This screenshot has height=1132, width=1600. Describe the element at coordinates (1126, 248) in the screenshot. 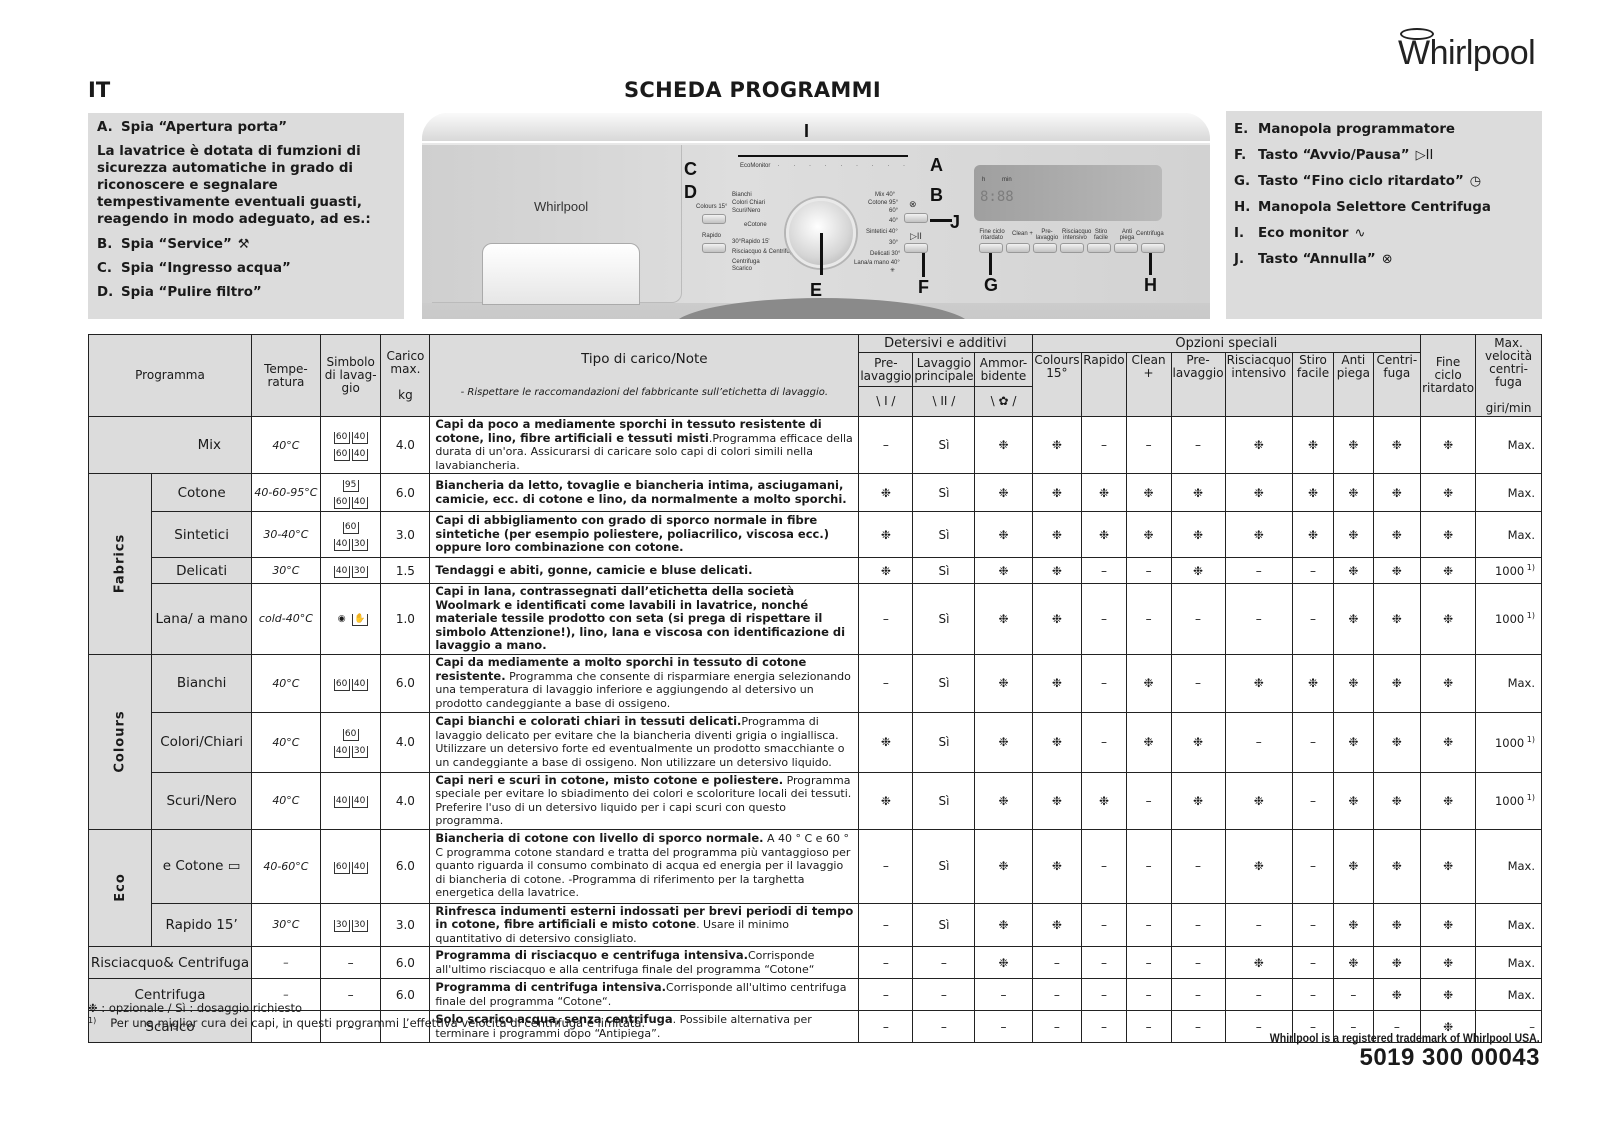

I see `anti-piega-button` at that location.